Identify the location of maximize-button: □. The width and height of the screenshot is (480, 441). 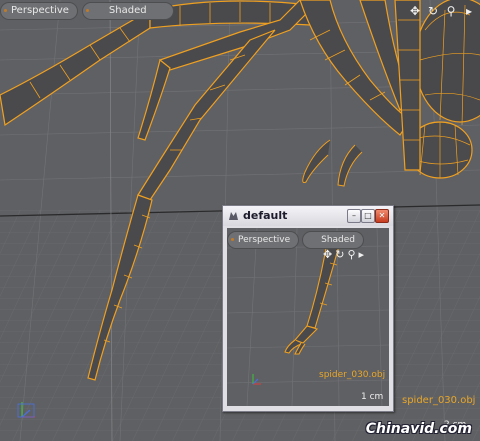
(368, 216).